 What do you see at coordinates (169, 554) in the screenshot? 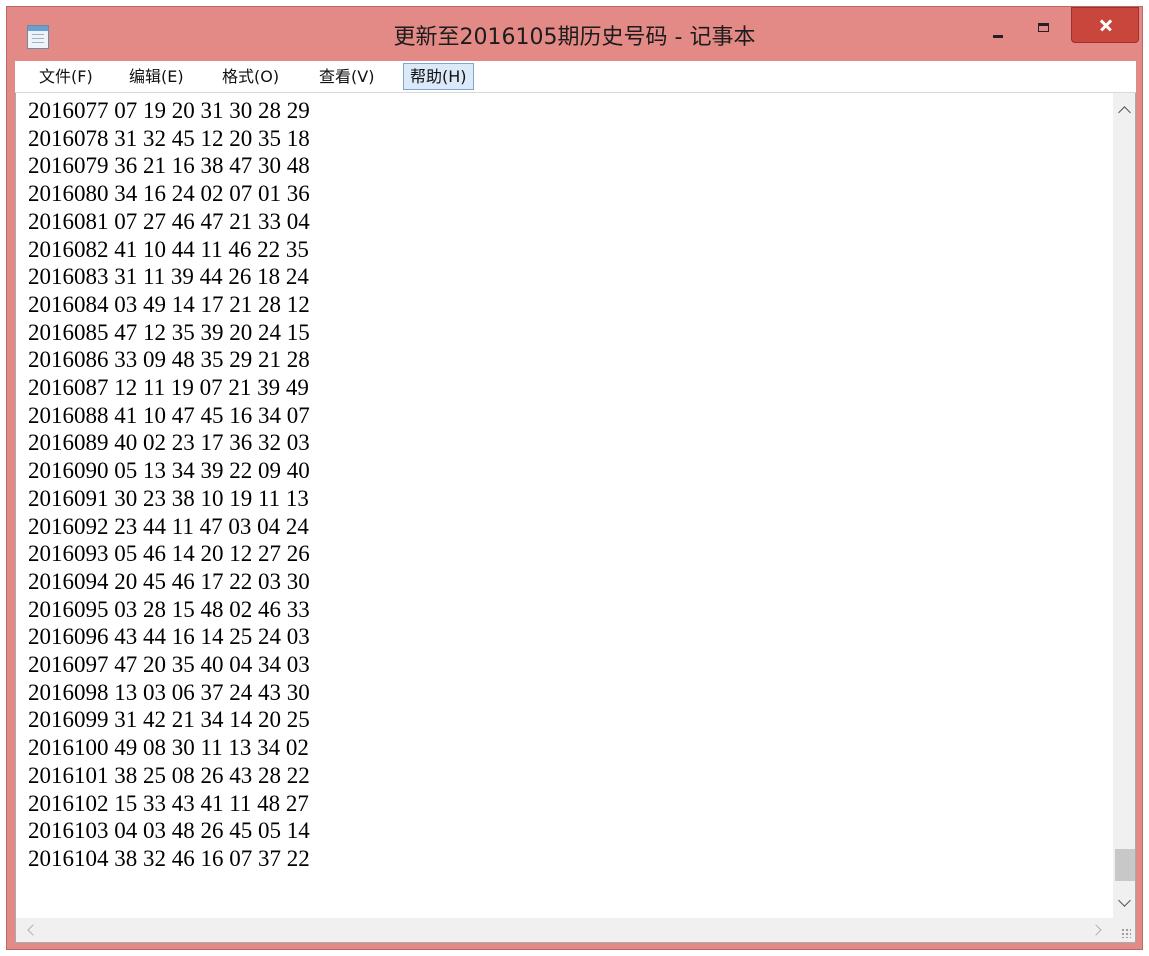
I see `text-line: 2016093 05 46 14 20 12 27 26` at bounding box center [169, 554].